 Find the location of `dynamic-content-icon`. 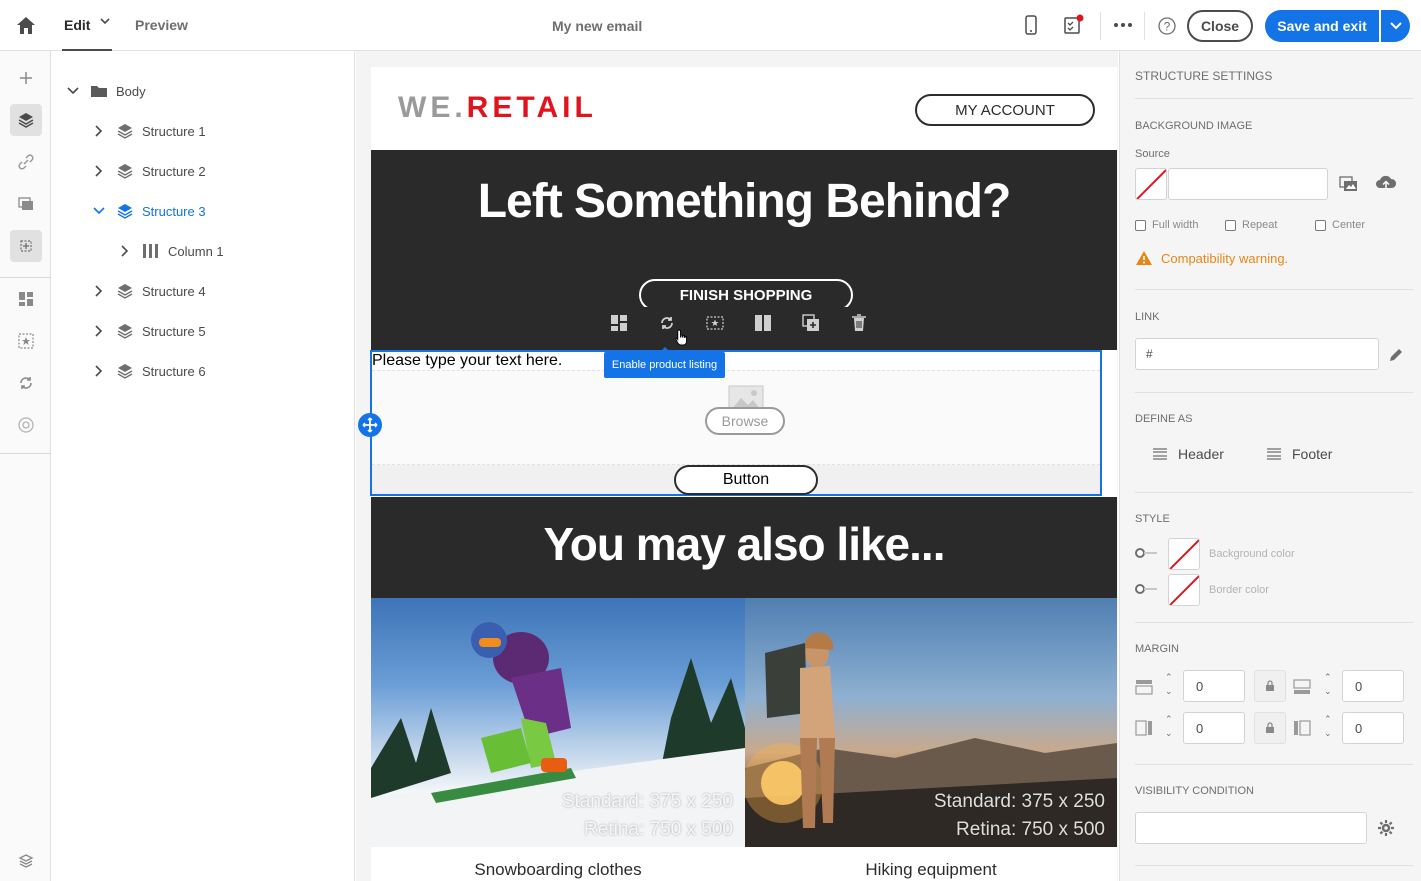

dynamic-content-icon is located at coordinates (26, 341).